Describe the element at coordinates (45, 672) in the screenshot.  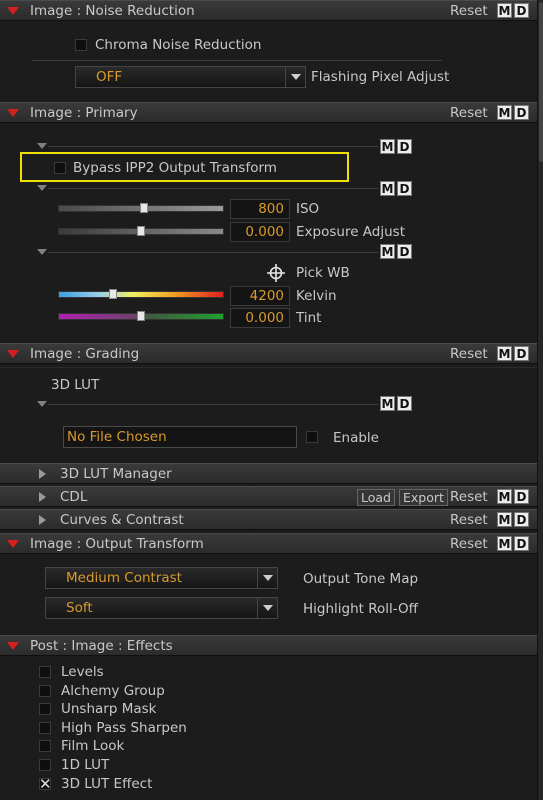
I see `effect-checkbox-levels` at that location.